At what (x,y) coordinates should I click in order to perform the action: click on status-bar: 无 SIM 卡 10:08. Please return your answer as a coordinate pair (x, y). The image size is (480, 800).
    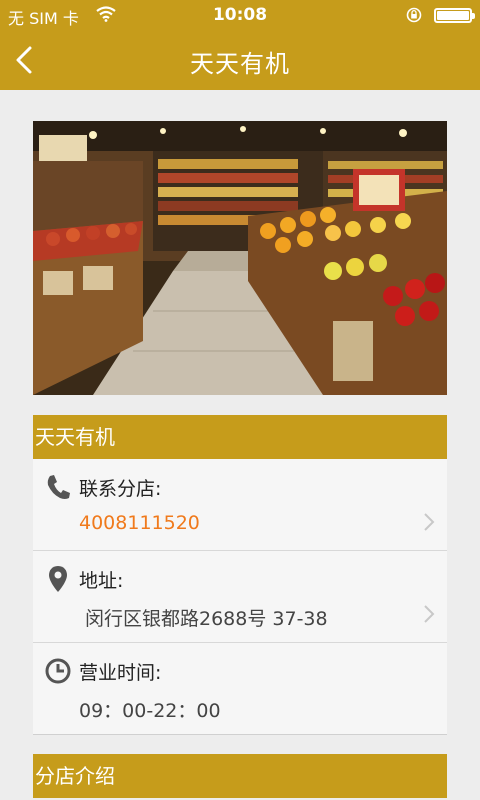
    Looking at the image, I should click on (240, 15).